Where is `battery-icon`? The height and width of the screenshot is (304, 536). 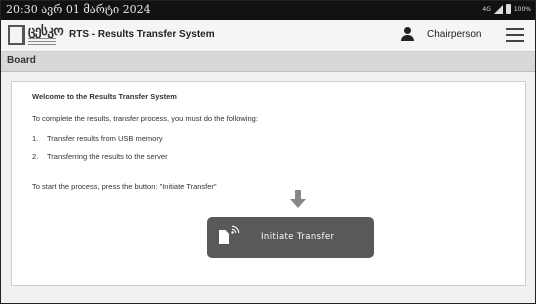
battery-icon is located at coordinates (508, 9).